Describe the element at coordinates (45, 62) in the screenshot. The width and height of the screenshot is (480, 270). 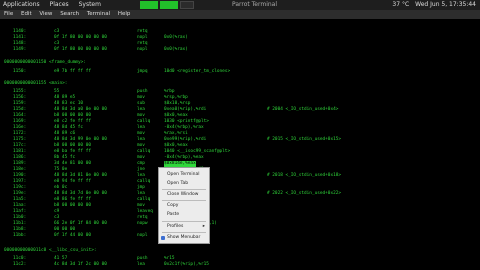
I see `line-addr: 0000000000001150 <frame_dummy>:` at that location.